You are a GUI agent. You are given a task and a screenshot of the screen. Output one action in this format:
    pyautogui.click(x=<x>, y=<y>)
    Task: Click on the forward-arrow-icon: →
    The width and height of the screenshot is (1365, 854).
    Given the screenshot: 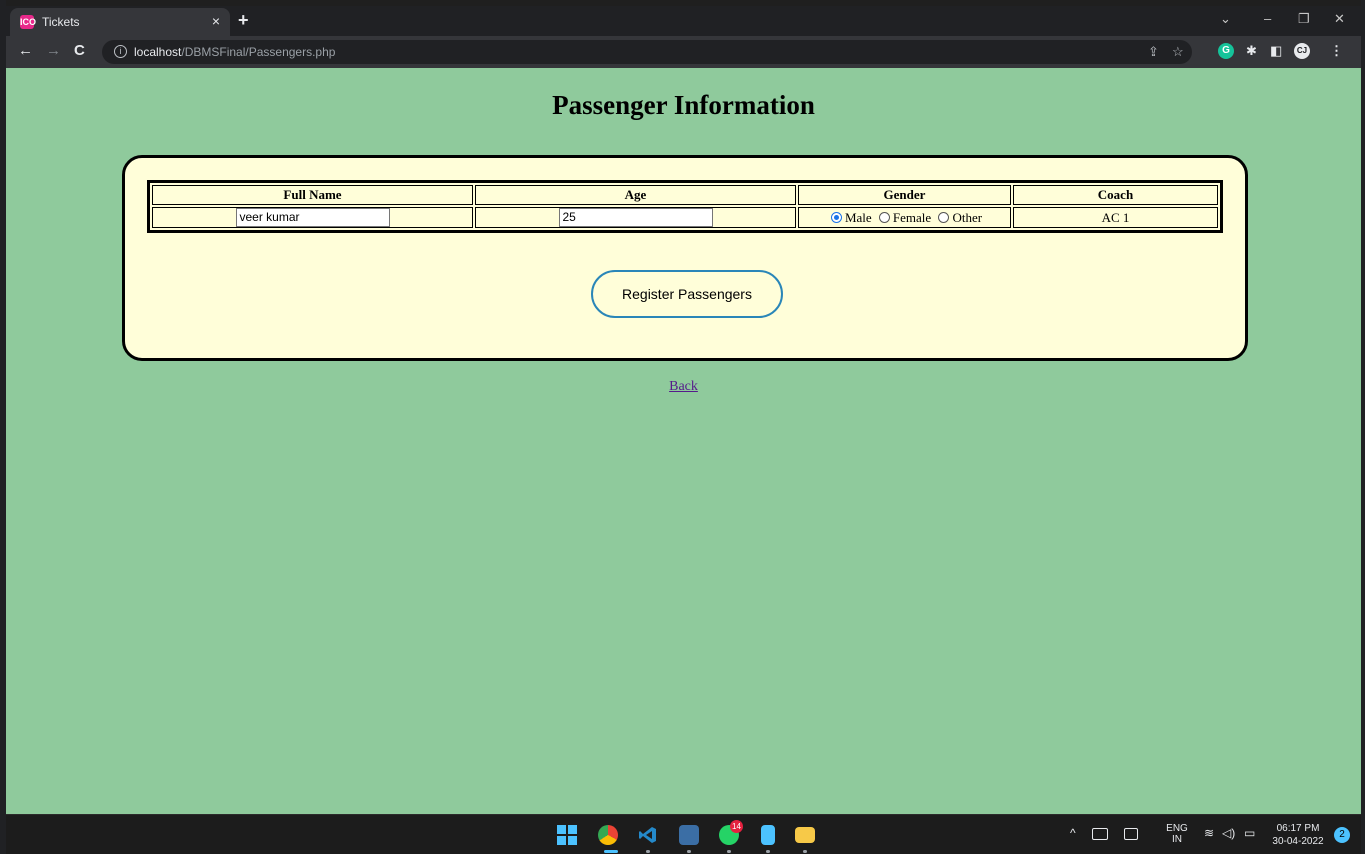 What is the action you would take?
    pyautogui.click(x=53, y=50)
    